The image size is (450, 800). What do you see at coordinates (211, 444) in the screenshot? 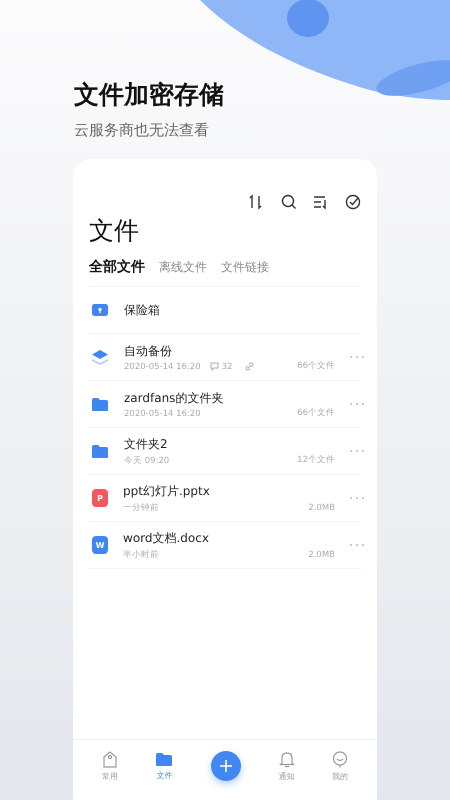
I see `file-name: 文件夹2` at bounding box center [211, 444].